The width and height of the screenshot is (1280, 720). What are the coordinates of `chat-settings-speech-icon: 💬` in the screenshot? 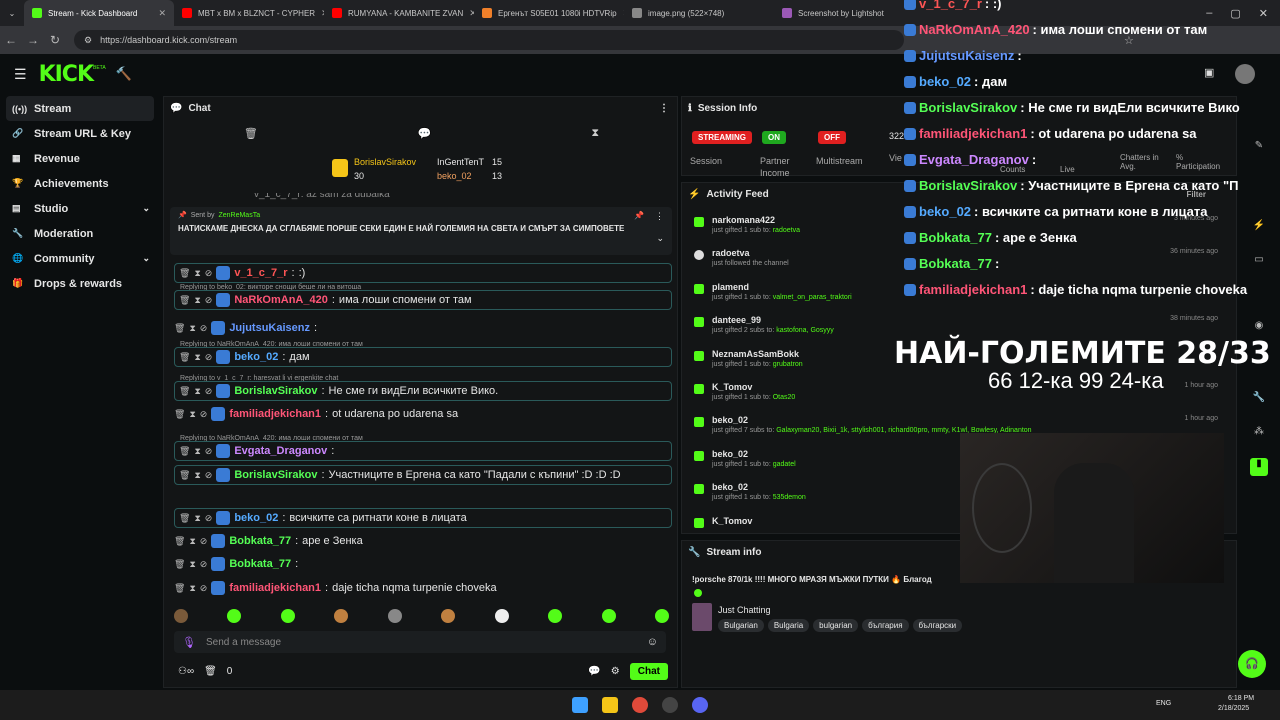 It's located at (594, 671).